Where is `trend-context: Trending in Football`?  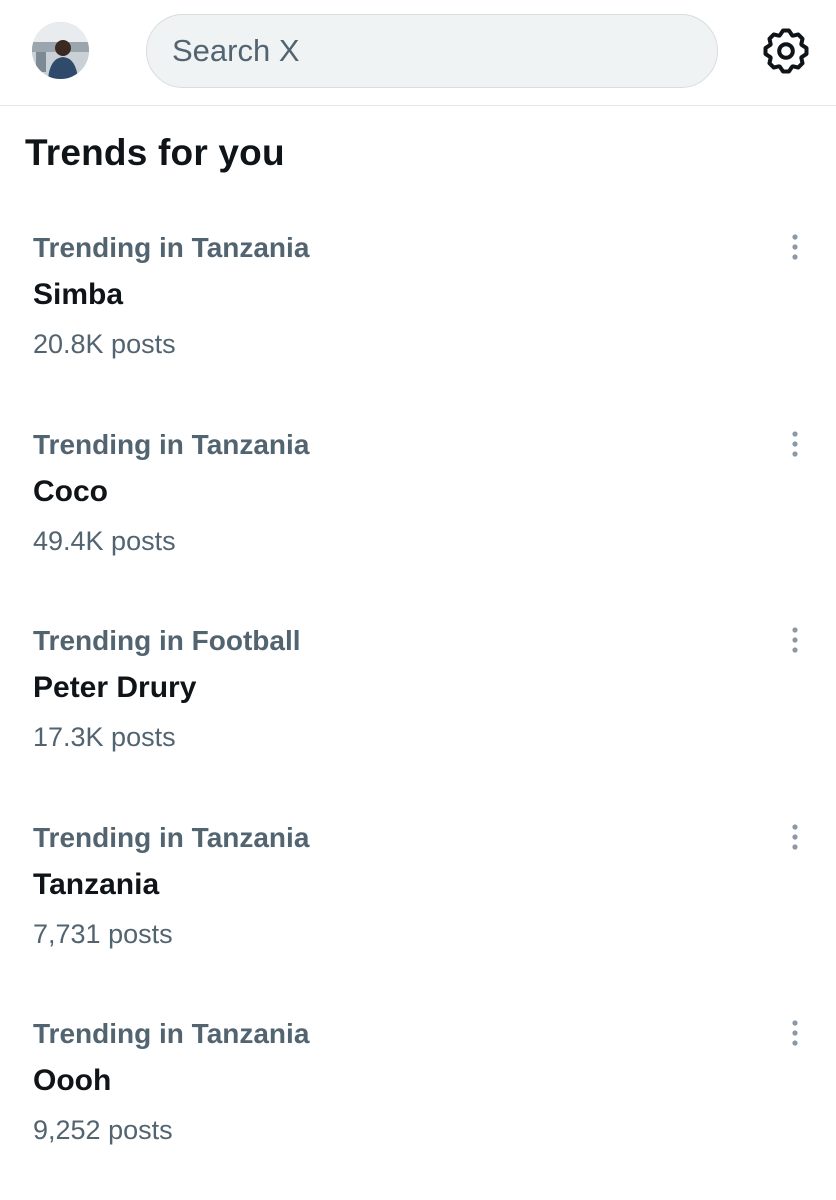 trend-context: Trending in Football is located at coordinates (167, 640).